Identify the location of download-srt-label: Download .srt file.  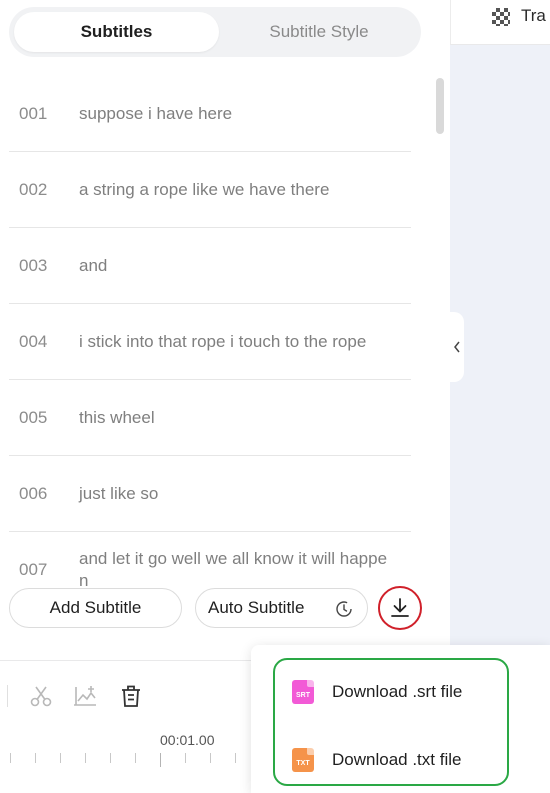
(397, 691).